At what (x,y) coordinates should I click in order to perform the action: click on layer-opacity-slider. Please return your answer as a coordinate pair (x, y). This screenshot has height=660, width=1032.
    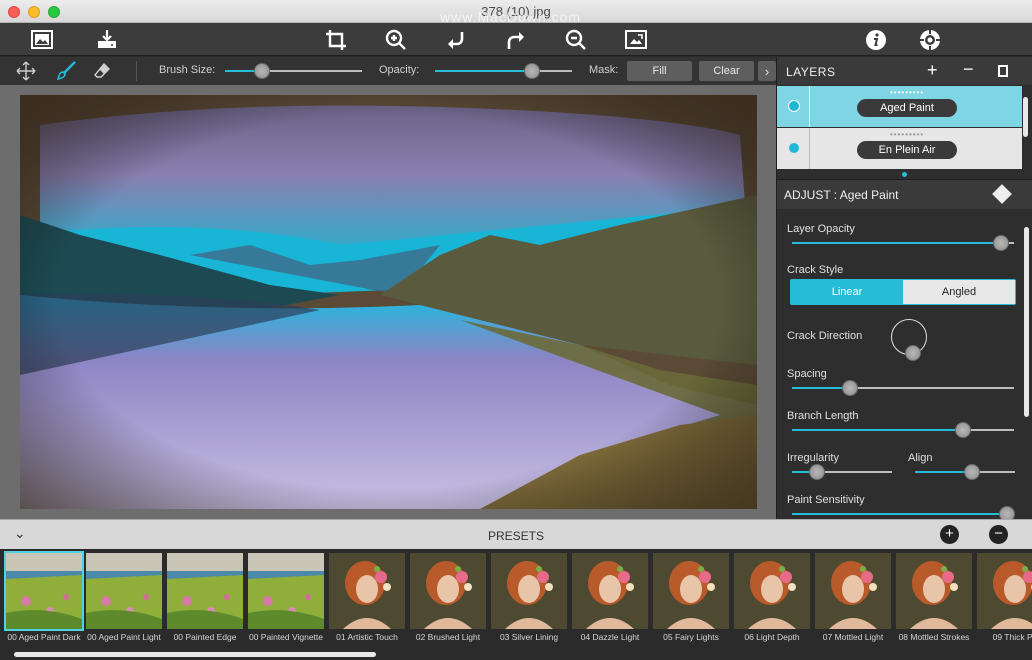
    Looking at the image, I should click on (903, 243).